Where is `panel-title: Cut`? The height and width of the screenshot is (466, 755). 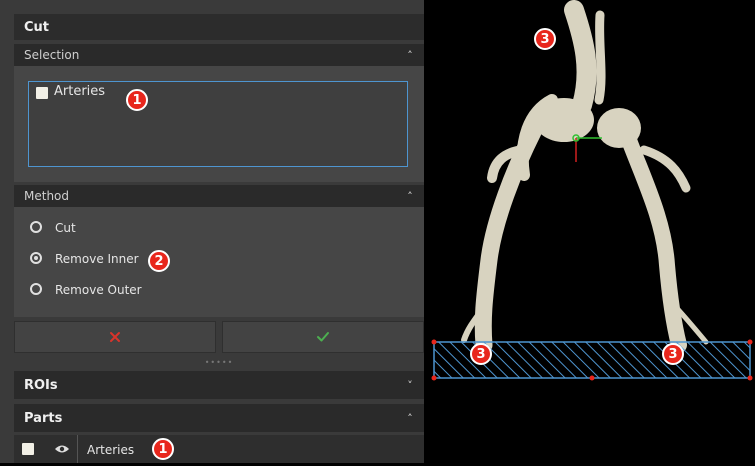
panel-title: Cut is located at coordinates (37, 27).